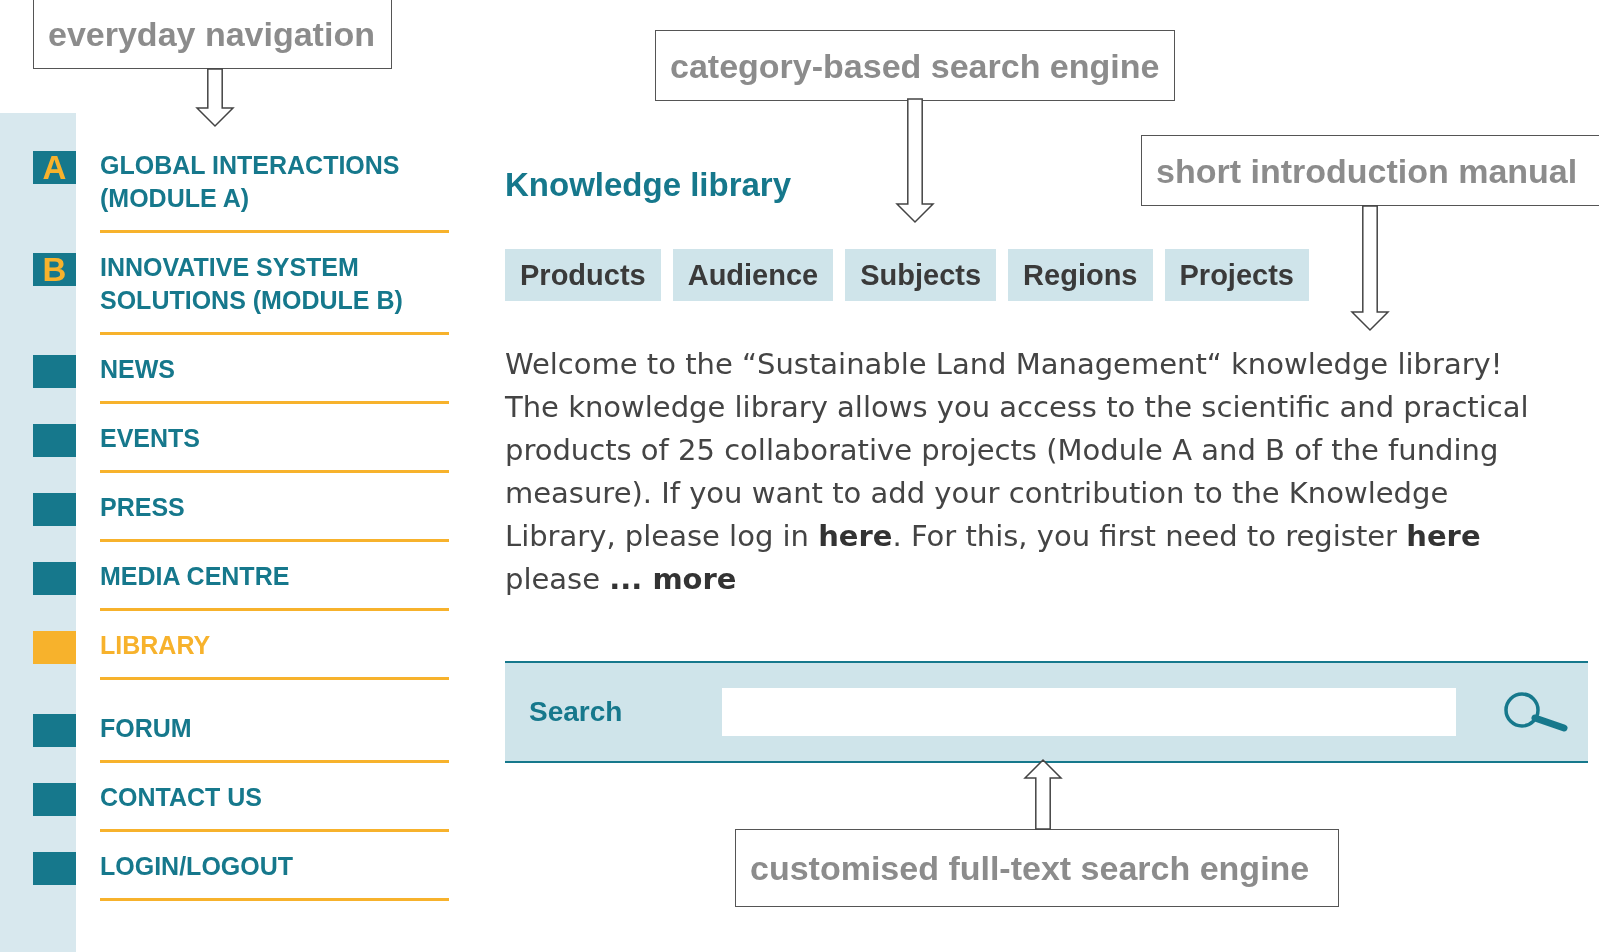 The height and width of the screenshot is (952, 1599). I want to click on callout-label: category-based search engine, so click(915, 65).